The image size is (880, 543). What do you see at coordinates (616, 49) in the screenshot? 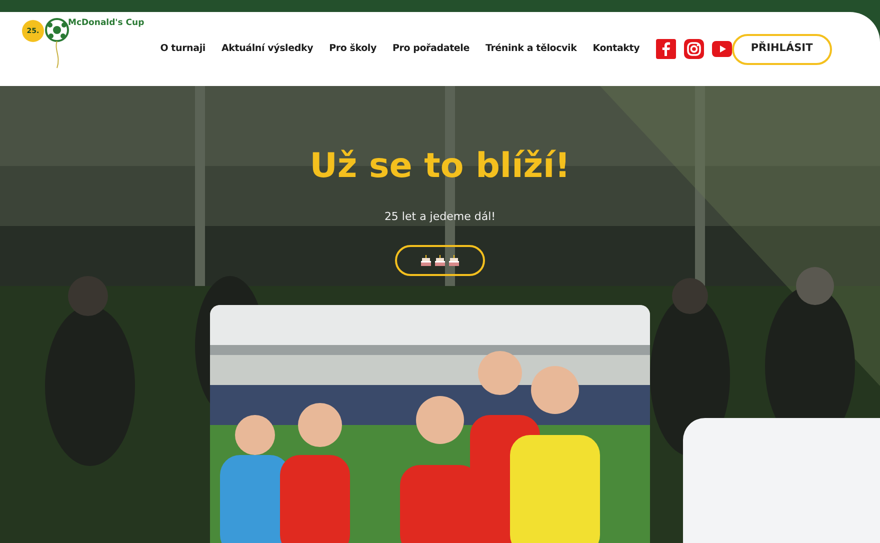
I see `nav-link: Kontakty` at bounding box center [616, 49].